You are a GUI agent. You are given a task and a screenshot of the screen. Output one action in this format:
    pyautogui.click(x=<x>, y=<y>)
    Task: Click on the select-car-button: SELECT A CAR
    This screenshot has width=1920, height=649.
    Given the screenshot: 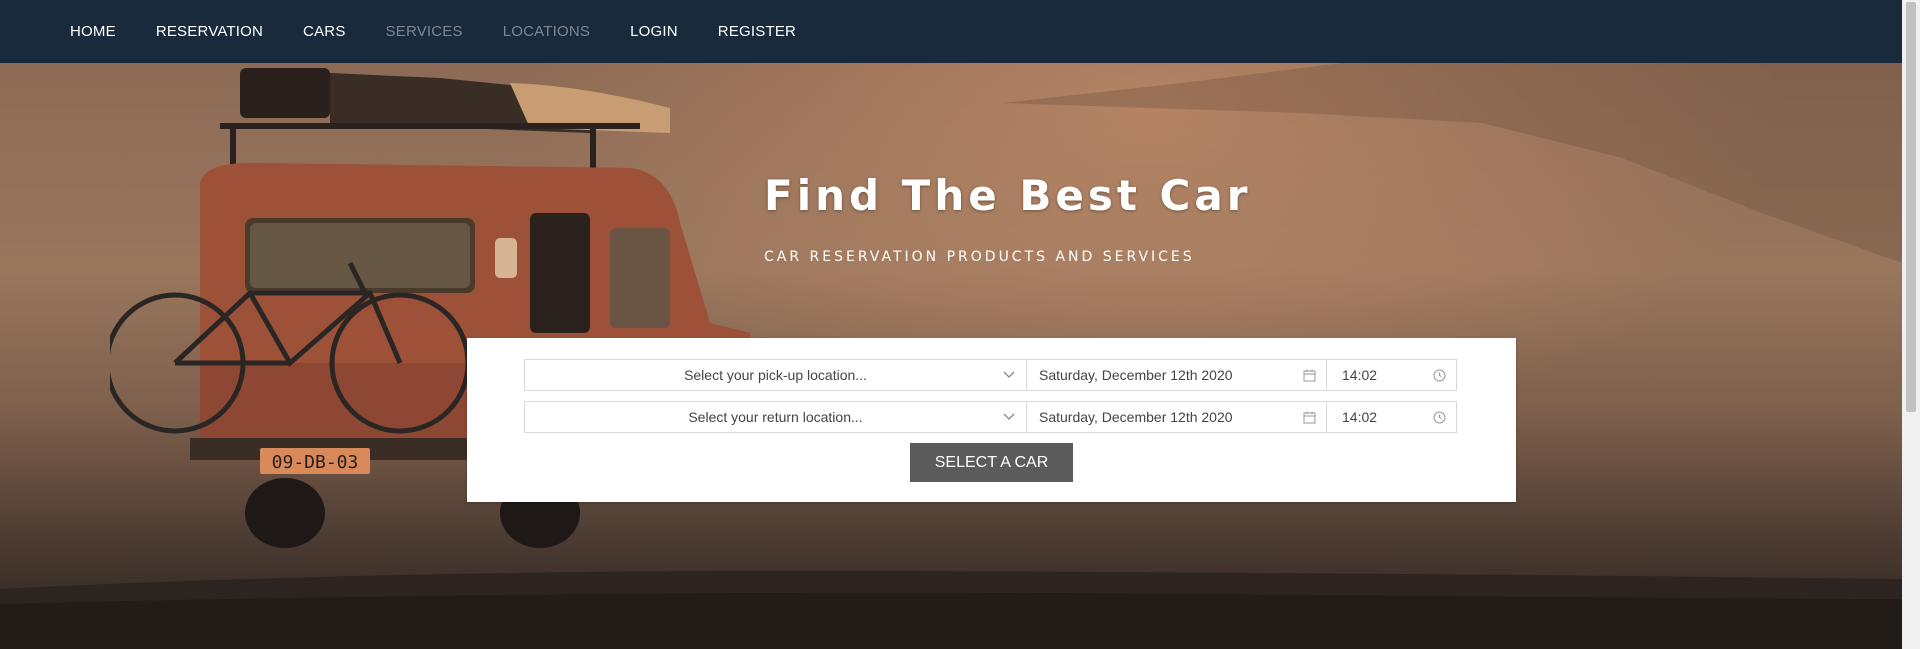 What is the action you would take?
    pyautogui.click(x=991, y=462)
    